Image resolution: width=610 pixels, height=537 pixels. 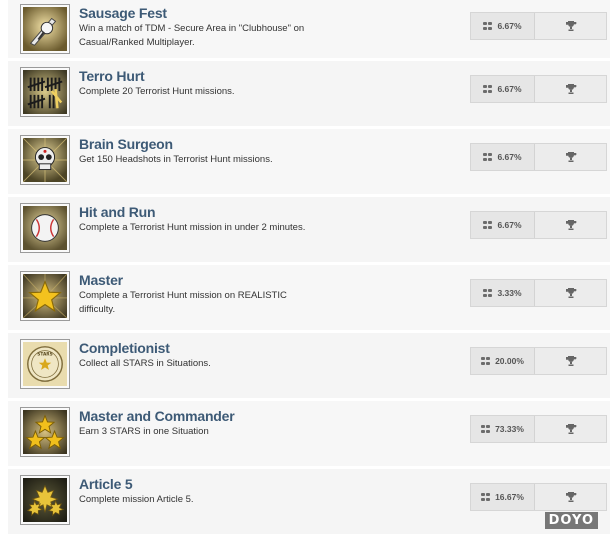 What do you see at coordinates (126, 144) in the screenshot?
I see `achievement-title: Brain Surgeon` at bounding box center [126, 144].